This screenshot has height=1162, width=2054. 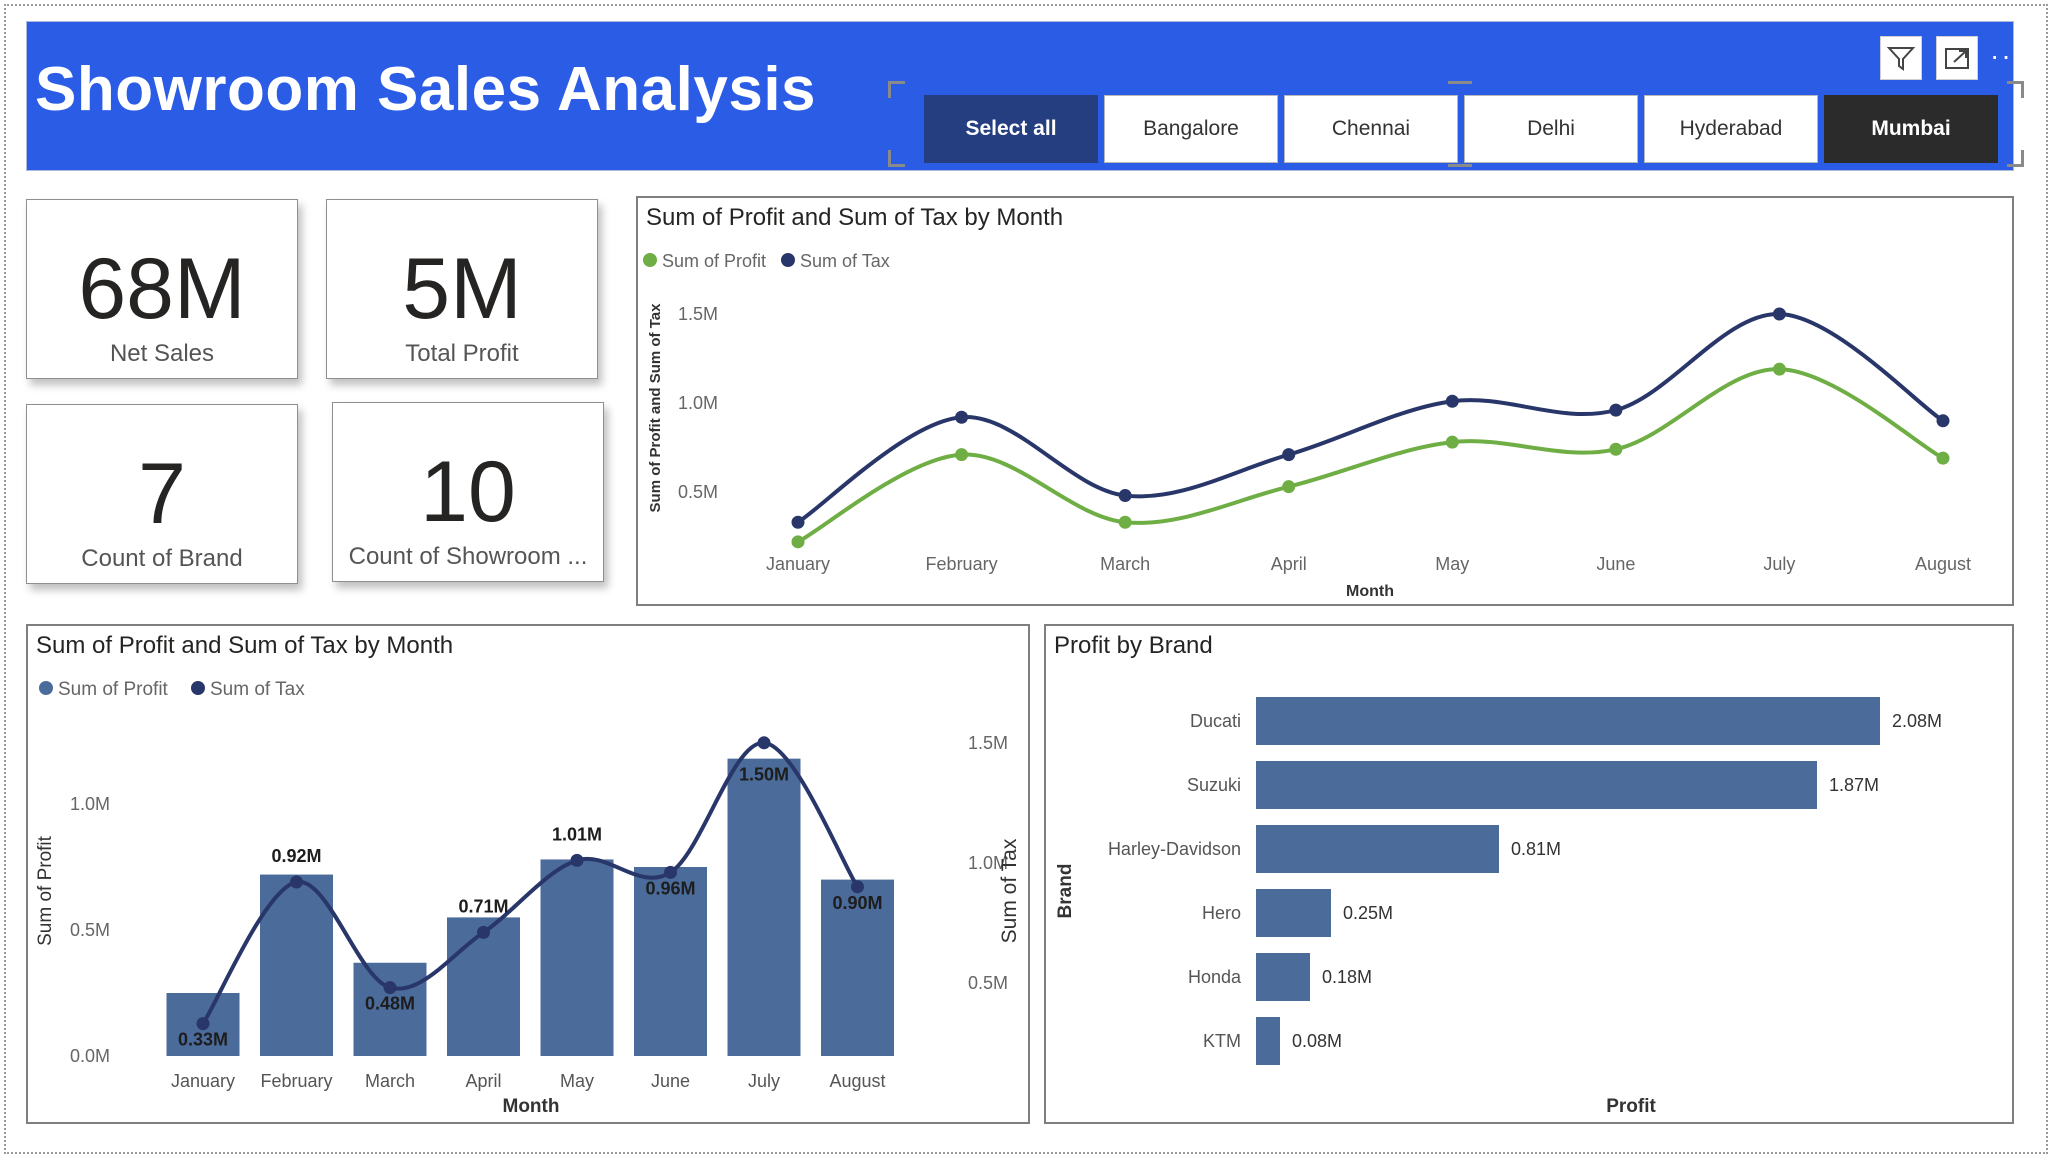 I want to click on data-label: 0.18M, so click(x=1347, y=977).